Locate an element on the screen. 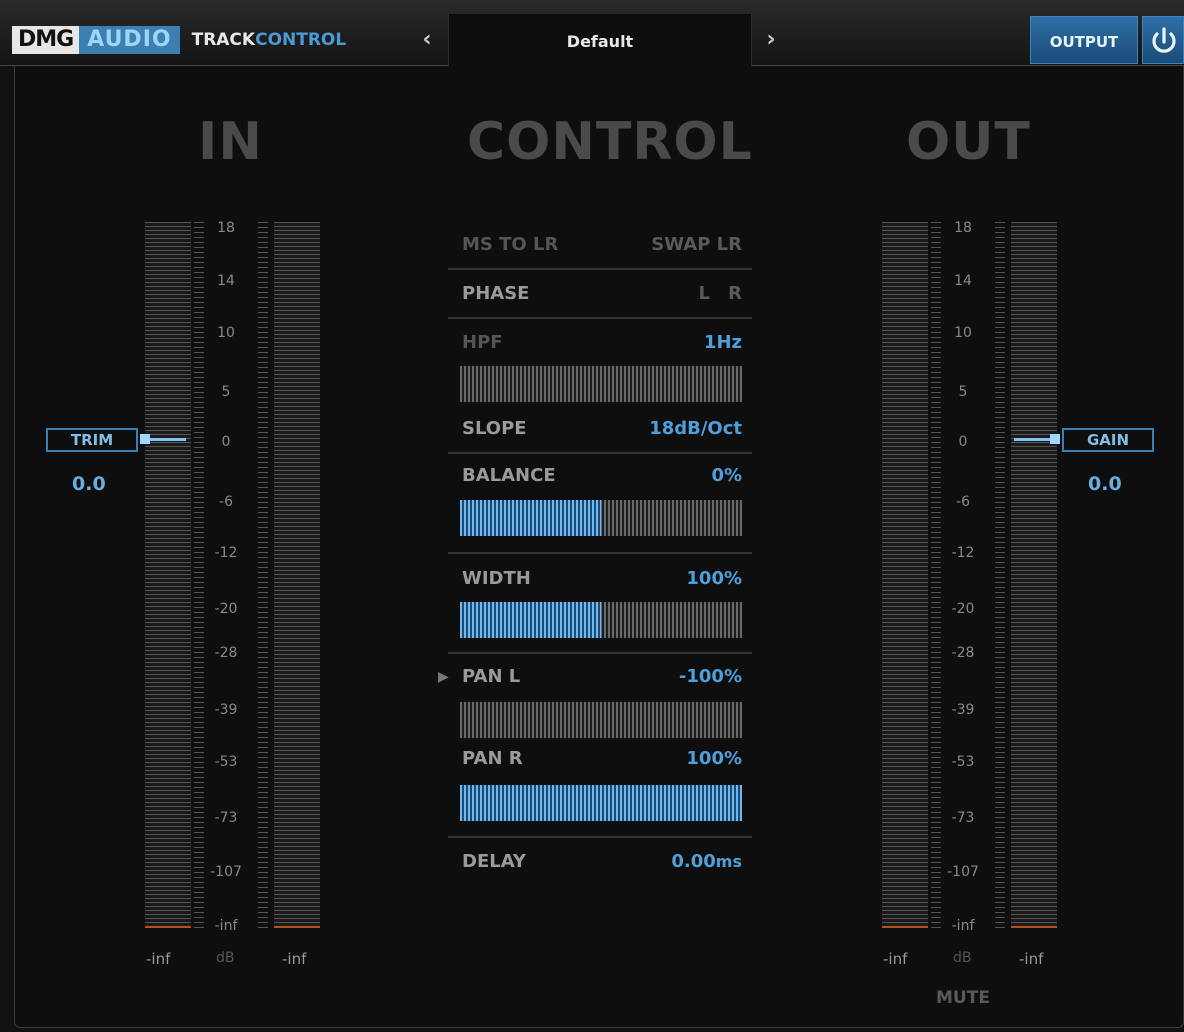  slope-row: SLOPE 18dB/Oct is located at coordinates (600, 433).